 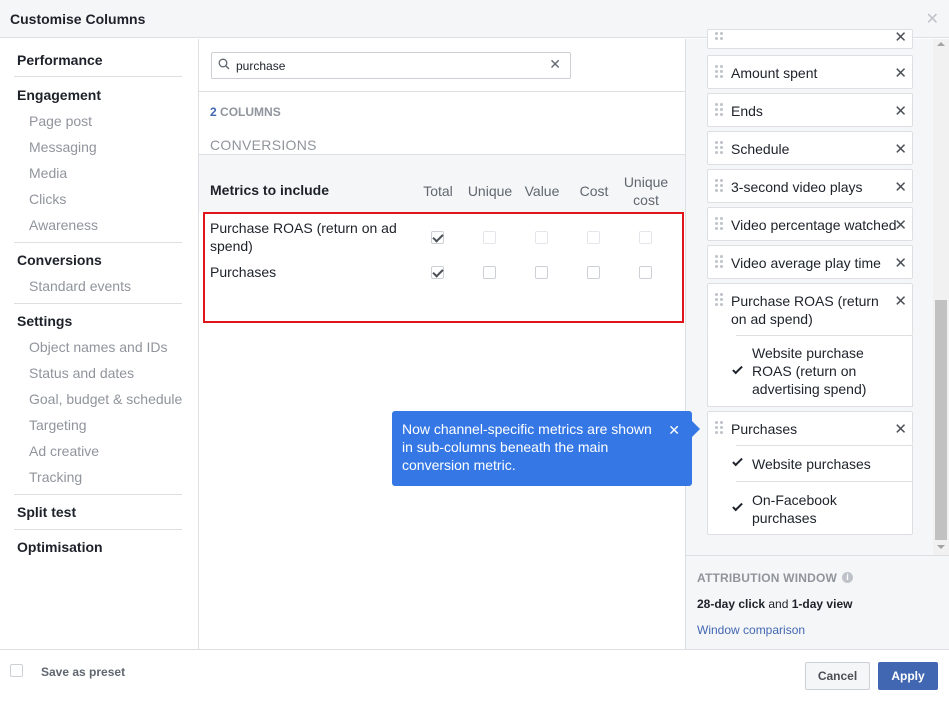 I want to click on selected-column-card: Purchase ROAS (return on ad spend) ✕, so click(x=810, y=309).